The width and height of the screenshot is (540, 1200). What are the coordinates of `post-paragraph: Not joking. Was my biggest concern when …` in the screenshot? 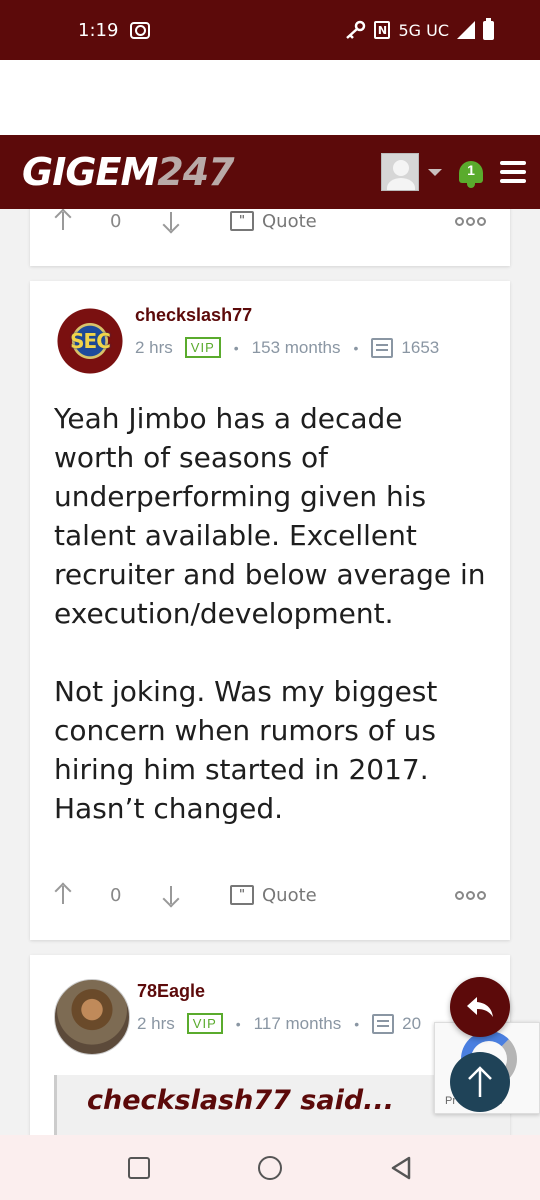 It's located at (246, 750).